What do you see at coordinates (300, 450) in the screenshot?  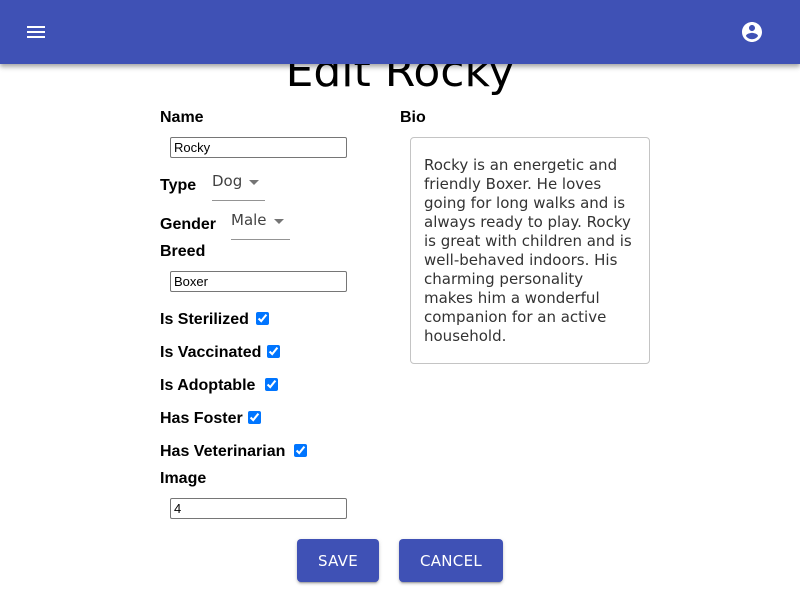 I see `has-veterinarian-checkbox` at bounding box center [300, 450].